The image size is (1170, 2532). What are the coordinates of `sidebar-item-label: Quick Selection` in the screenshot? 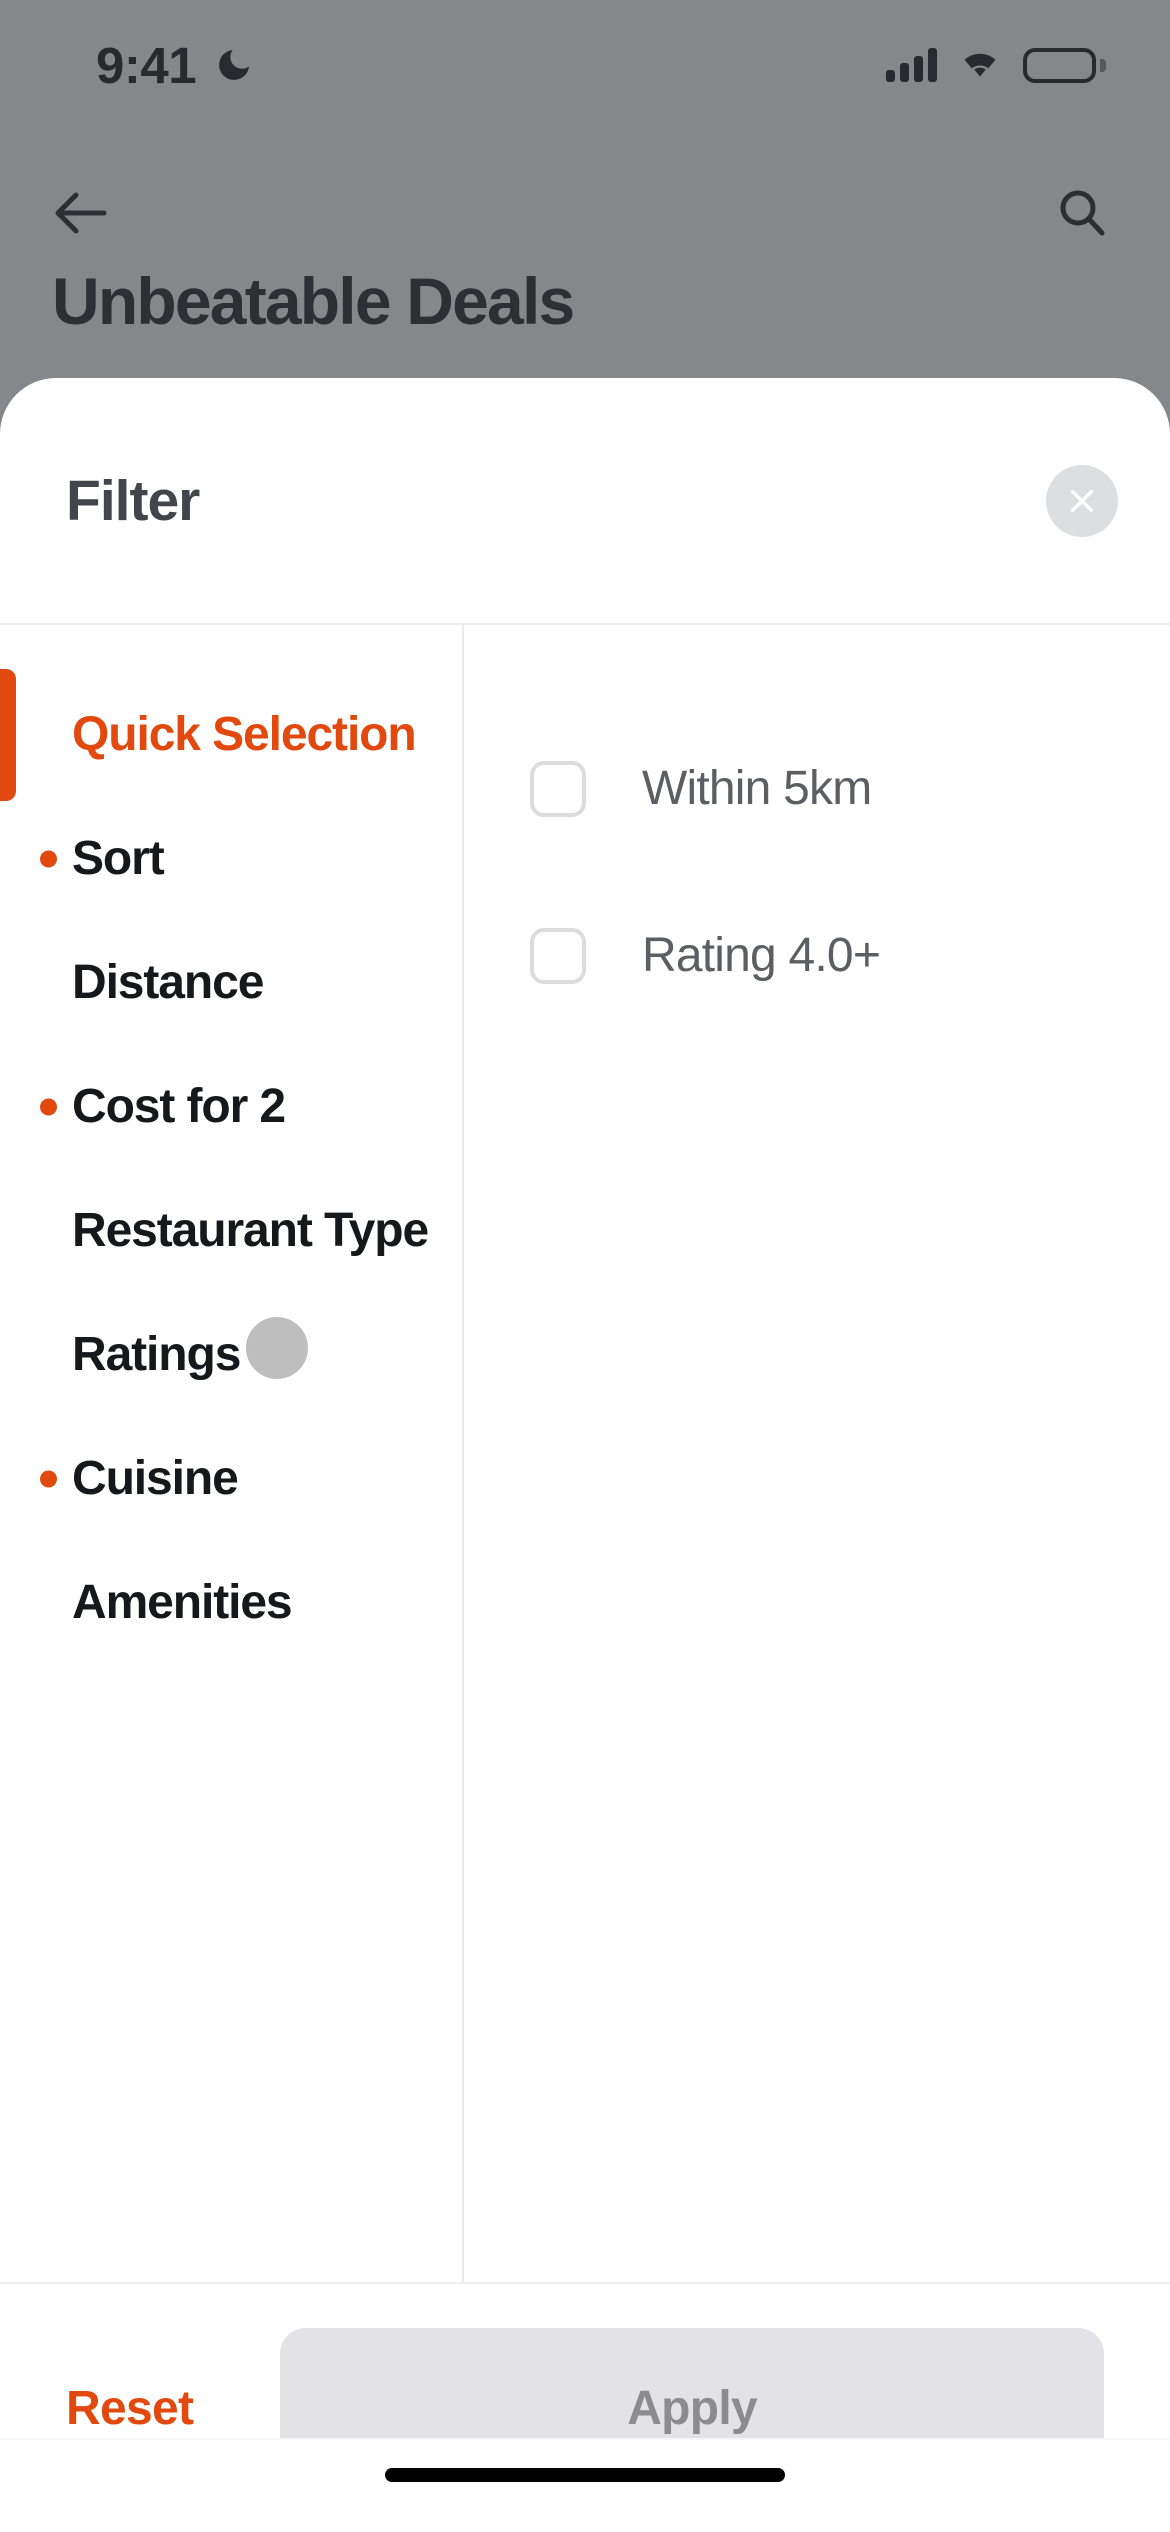 It's located at (244, 735).